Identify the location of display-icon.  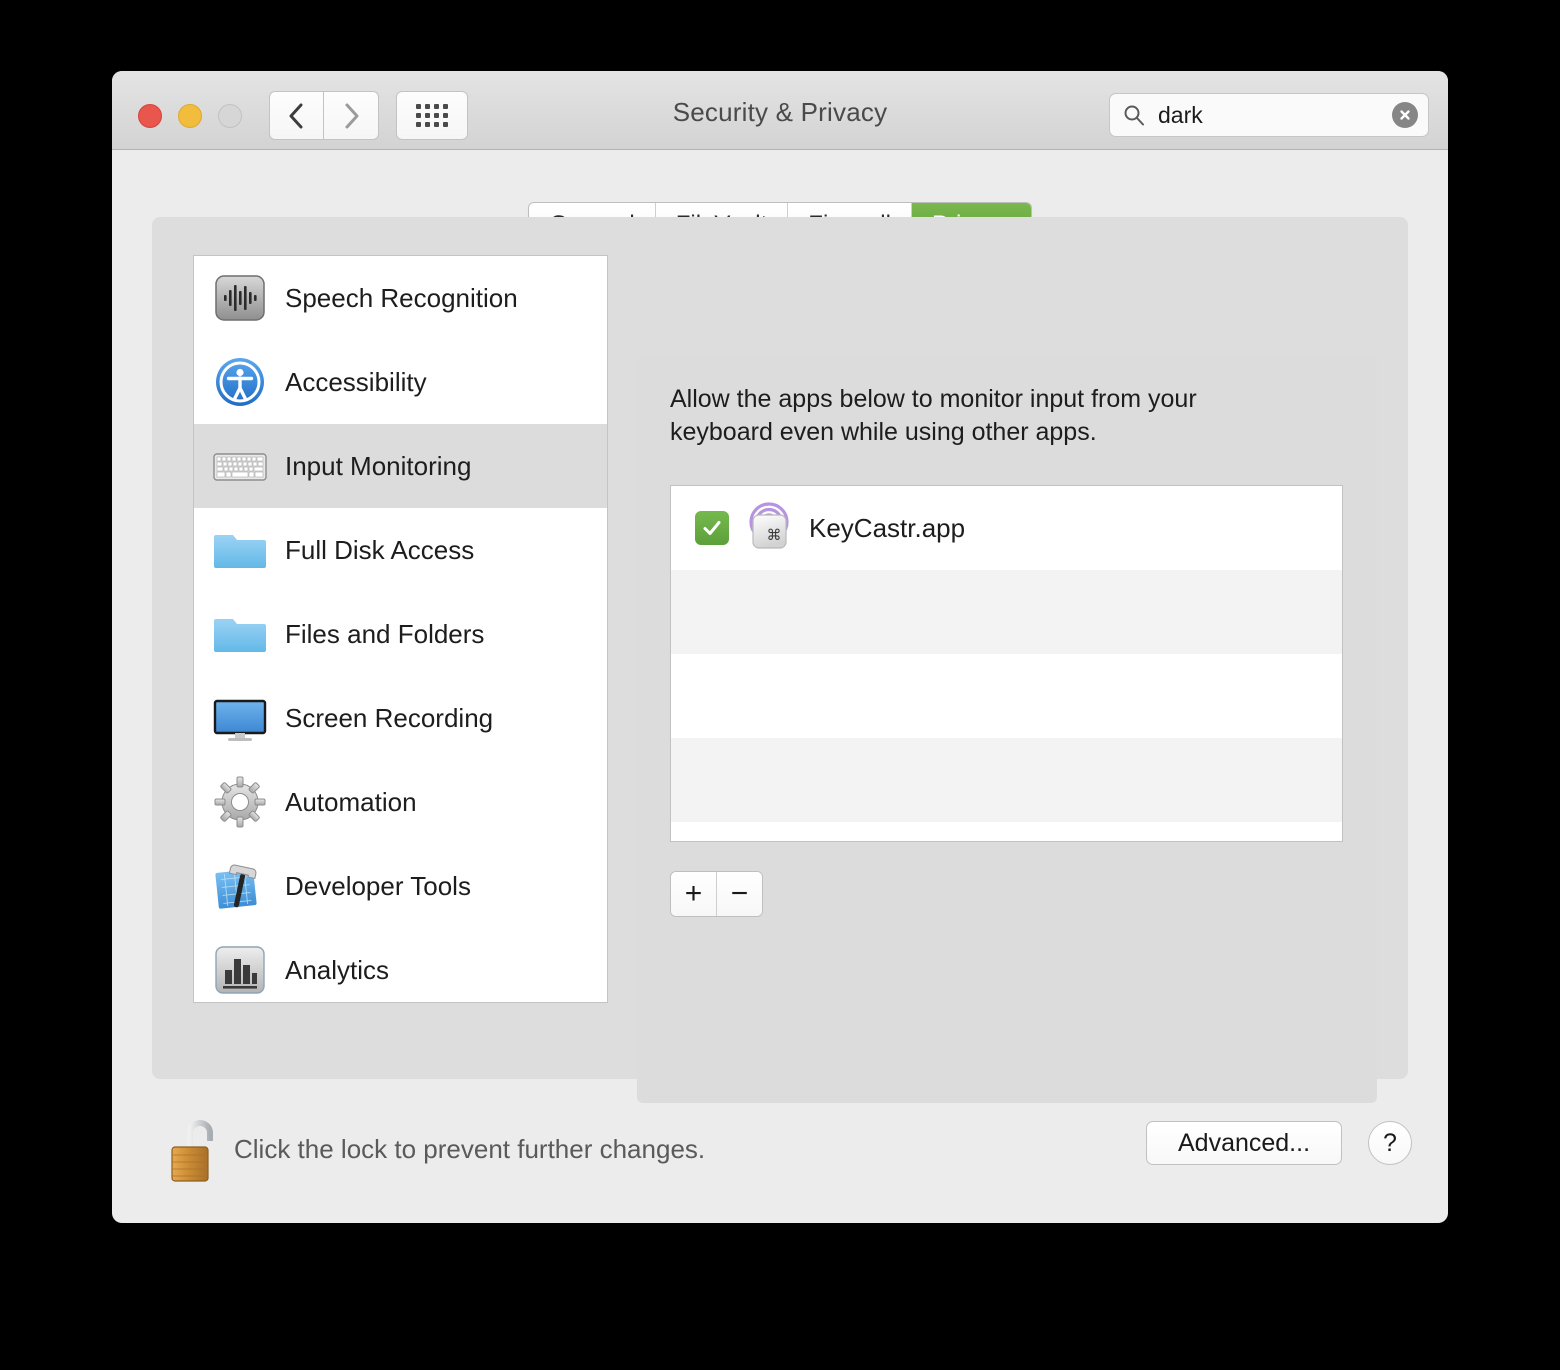
(240, 718).